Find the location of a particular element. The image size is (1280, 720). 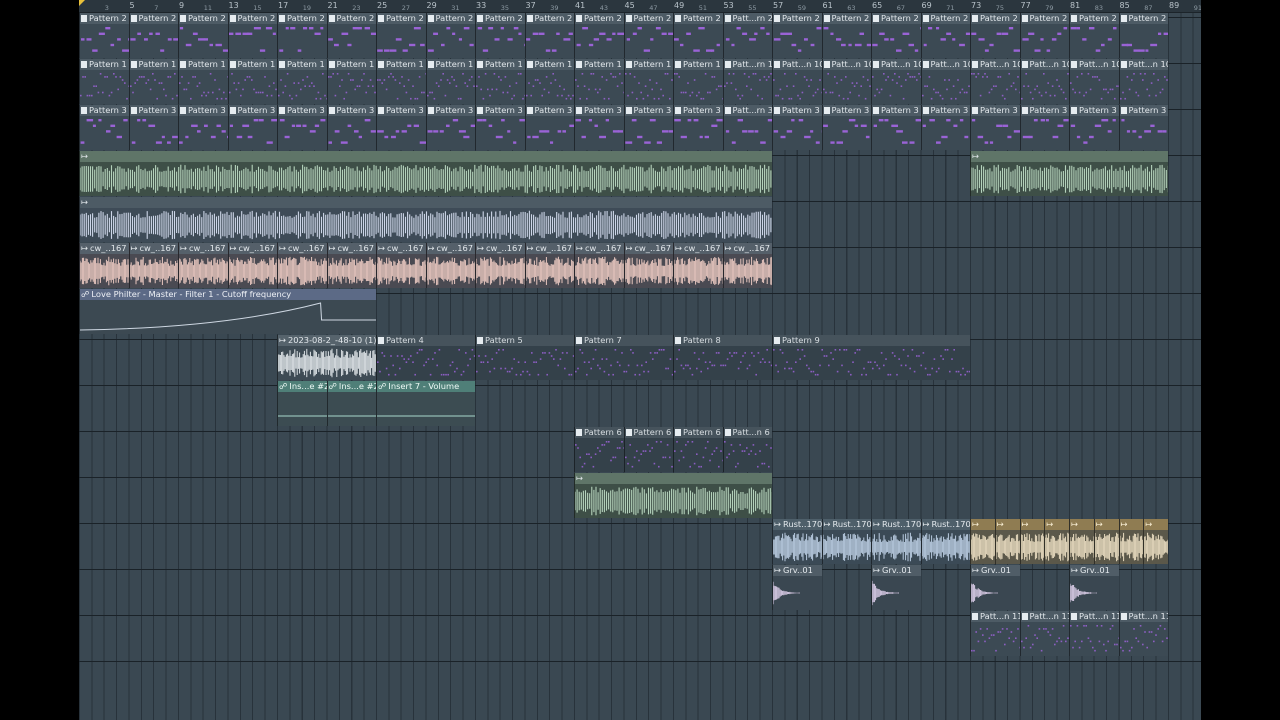

pattern-clip: Pattern 8 is located at coordinates (722, 357).